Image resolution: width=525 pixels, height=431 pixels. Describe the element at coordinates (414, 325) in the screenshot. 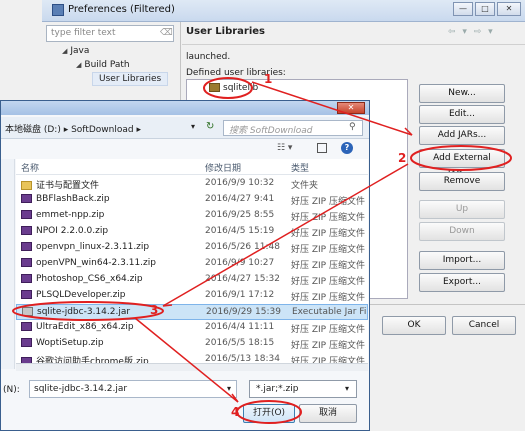

I see `ok-button: OK` at that location.